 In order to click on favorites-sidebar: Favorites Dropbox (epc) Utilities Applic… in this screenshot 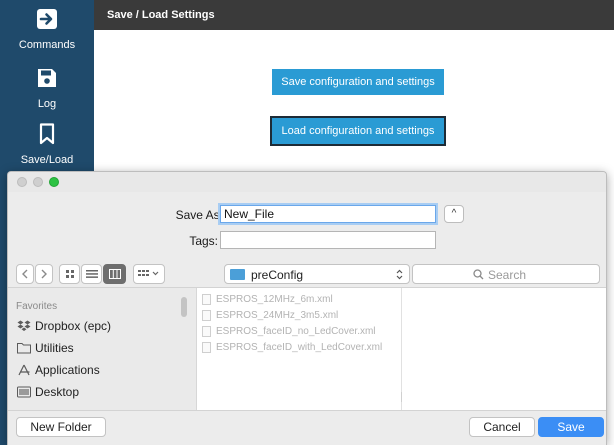, I will do `click(102, 349)`.